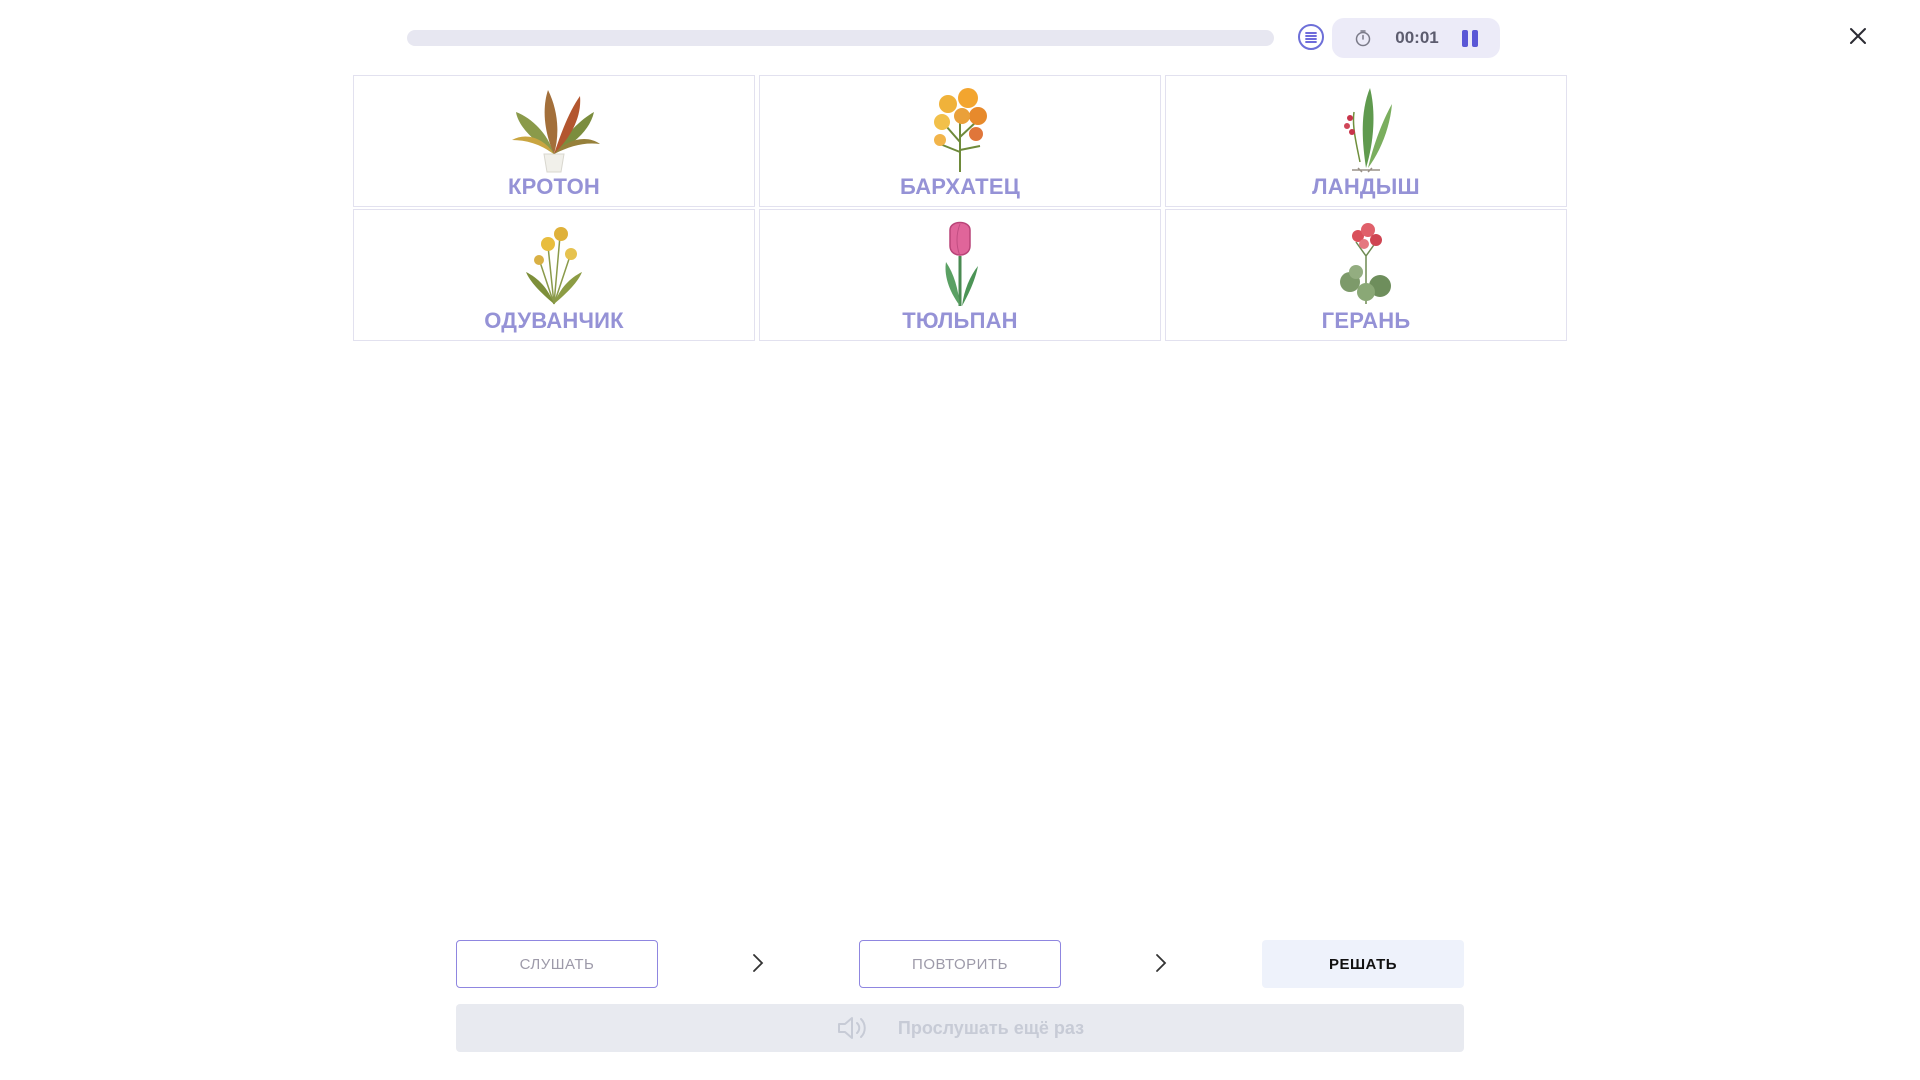 The height and width of the screenshot is (1080, 1920). Describe the element at coordinates (961, 263) in the screenshot. I see `tulip-icon` at that location.